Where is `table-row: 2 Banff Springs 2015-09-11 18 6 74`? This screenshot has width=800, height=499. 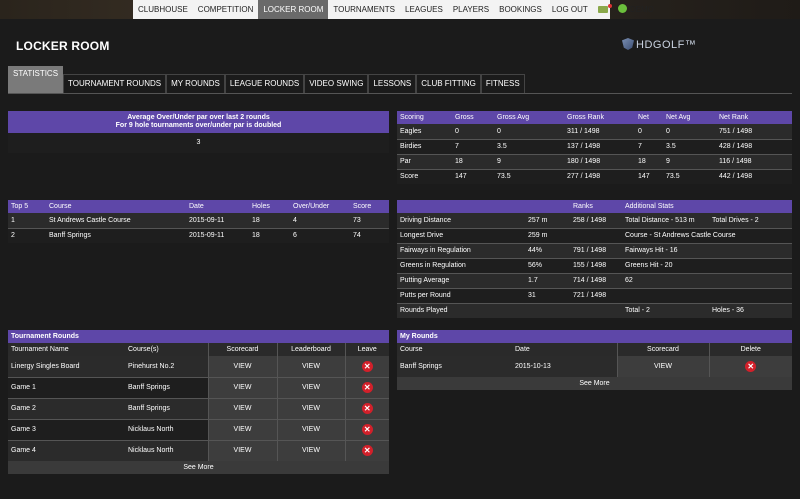 table-row: 2 Banff Springs 2015-09-11 18 6 74 is located at coordinates (198, 235).